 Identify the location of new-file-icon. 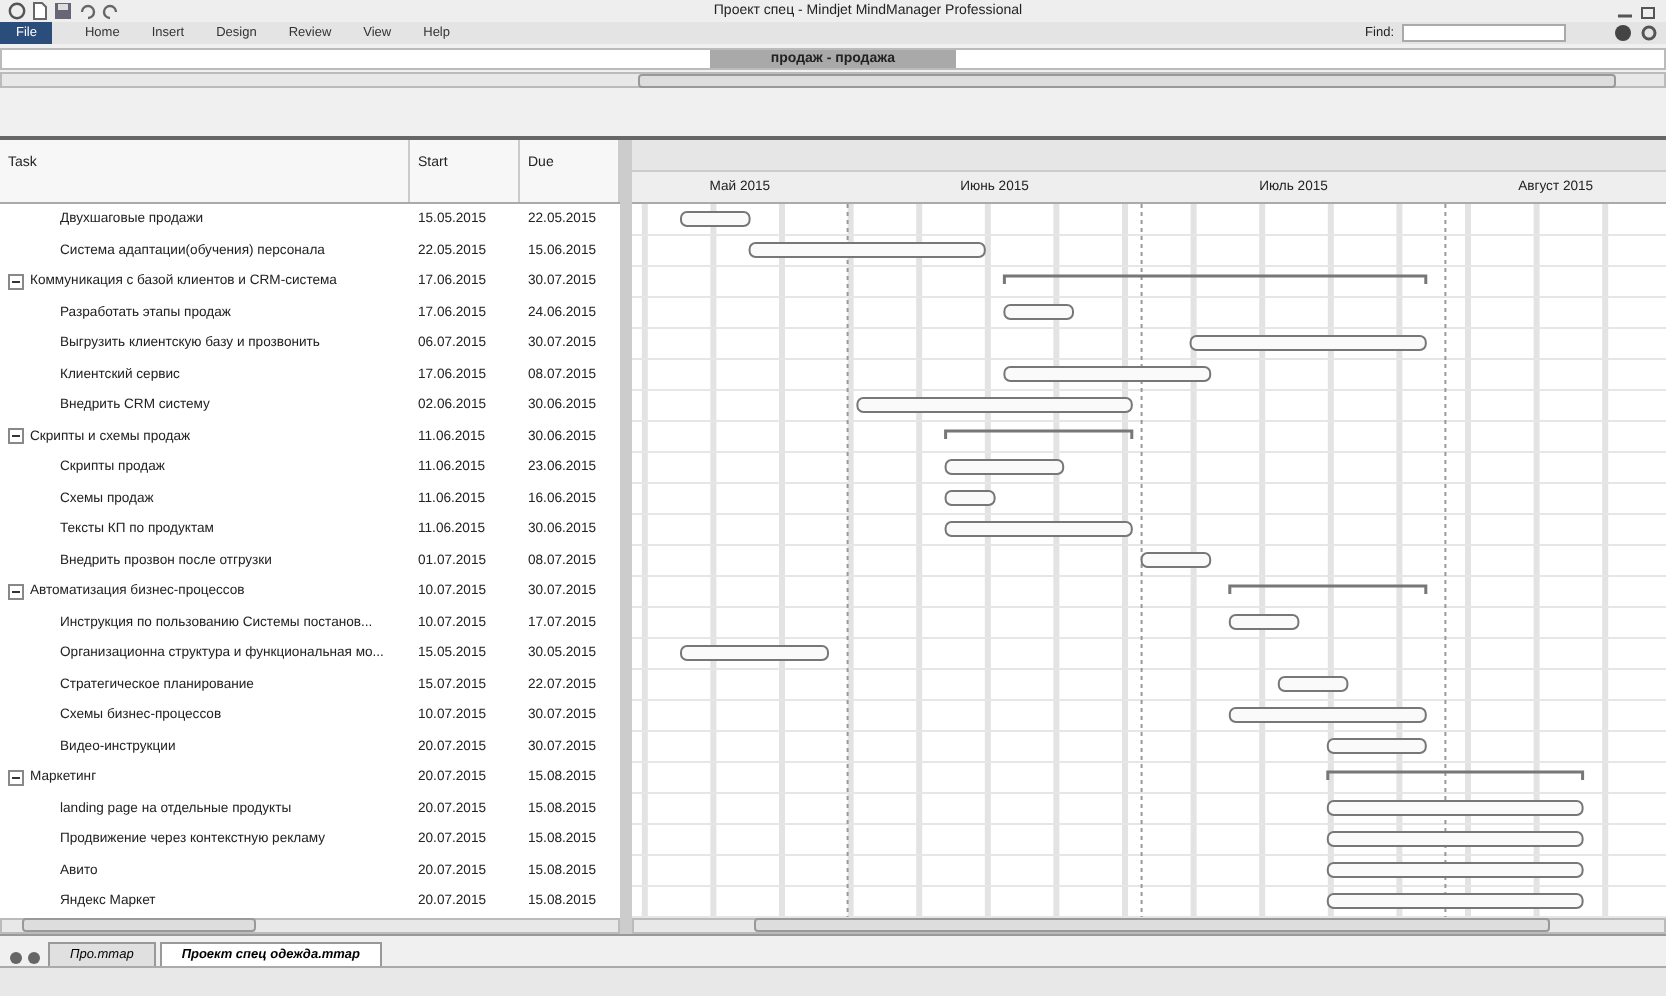
(40, 11).